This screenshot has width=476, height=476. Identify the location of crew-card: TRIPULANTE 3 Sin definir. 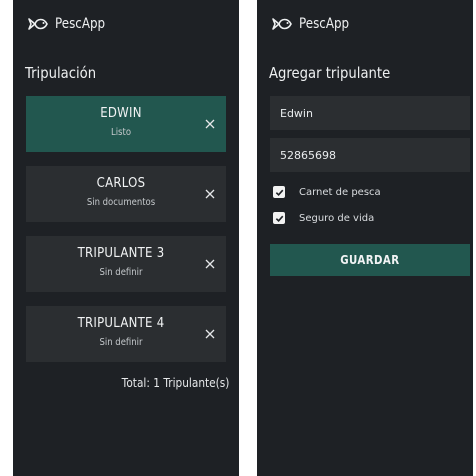
(126, 264).